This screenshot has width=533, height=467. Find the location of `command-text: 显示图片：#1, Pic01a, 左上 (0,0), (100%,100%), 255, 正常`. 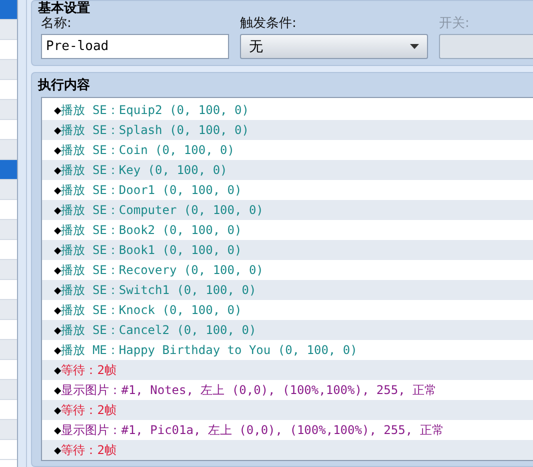

command-text: 显示图片：#1, Pic01a, 左上 (0,0), (100%,100%), 255, 正常 is located at coordinates (252, 430).